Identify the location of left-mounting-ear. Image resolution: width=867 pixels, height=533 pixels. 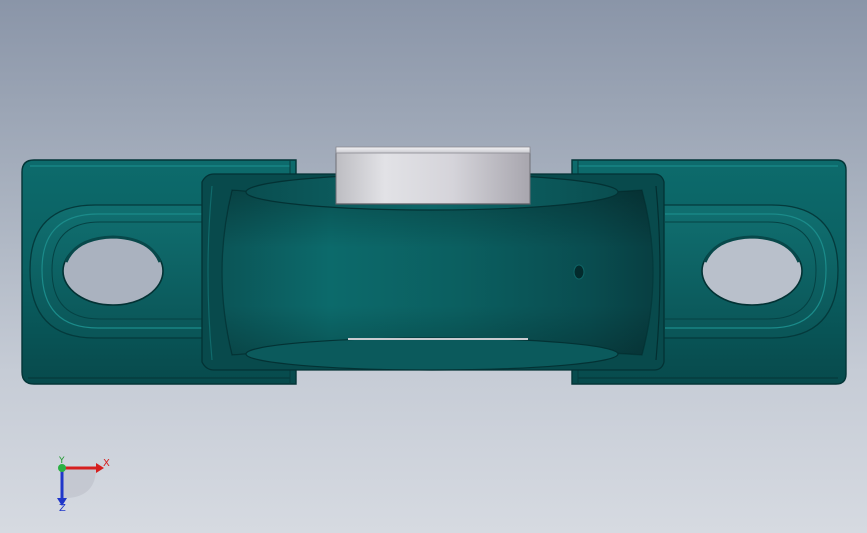
(119, 271).